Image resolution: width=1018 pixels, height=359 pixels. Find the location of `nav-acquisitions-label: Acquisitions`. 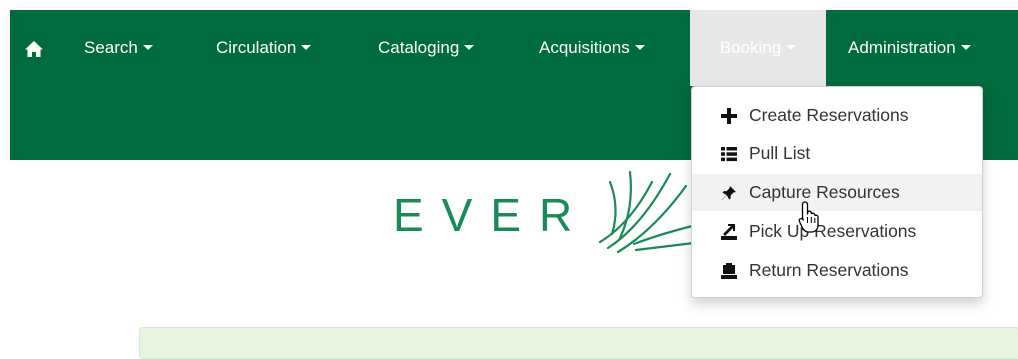

nav-acquisitions-label: Acquisitions is located at coordinates (584, 47).